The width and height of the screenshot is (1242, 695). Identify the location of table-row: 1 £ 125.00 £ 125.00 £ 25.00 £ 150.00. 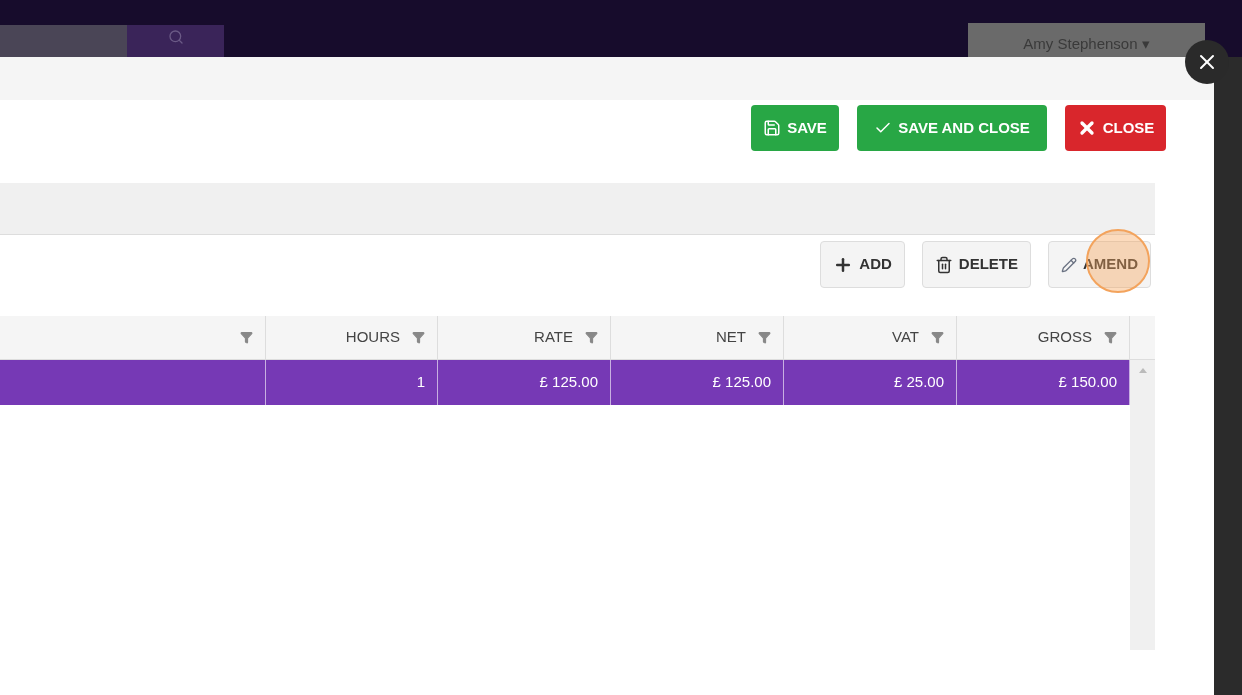
(565, 382).